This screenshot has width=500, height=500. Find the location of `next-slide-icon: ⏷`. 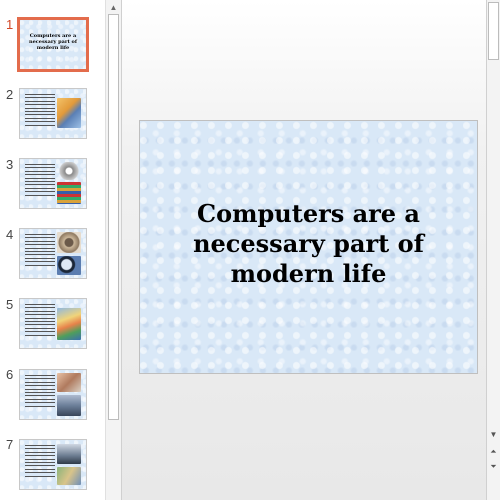

next-slide-icon: ⏷ is located at coordinates (493, 467).